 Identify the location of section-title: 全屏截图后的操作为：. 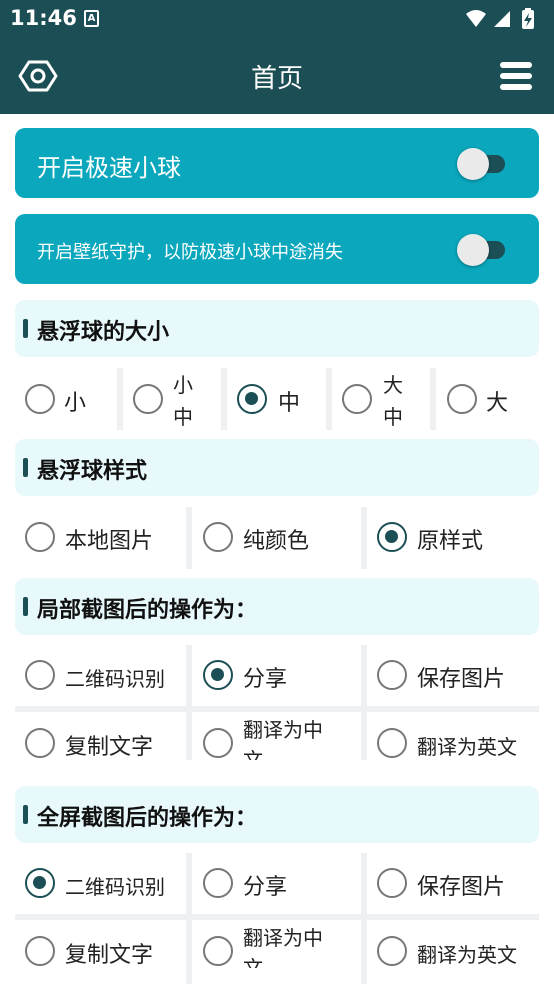
(147, 818).